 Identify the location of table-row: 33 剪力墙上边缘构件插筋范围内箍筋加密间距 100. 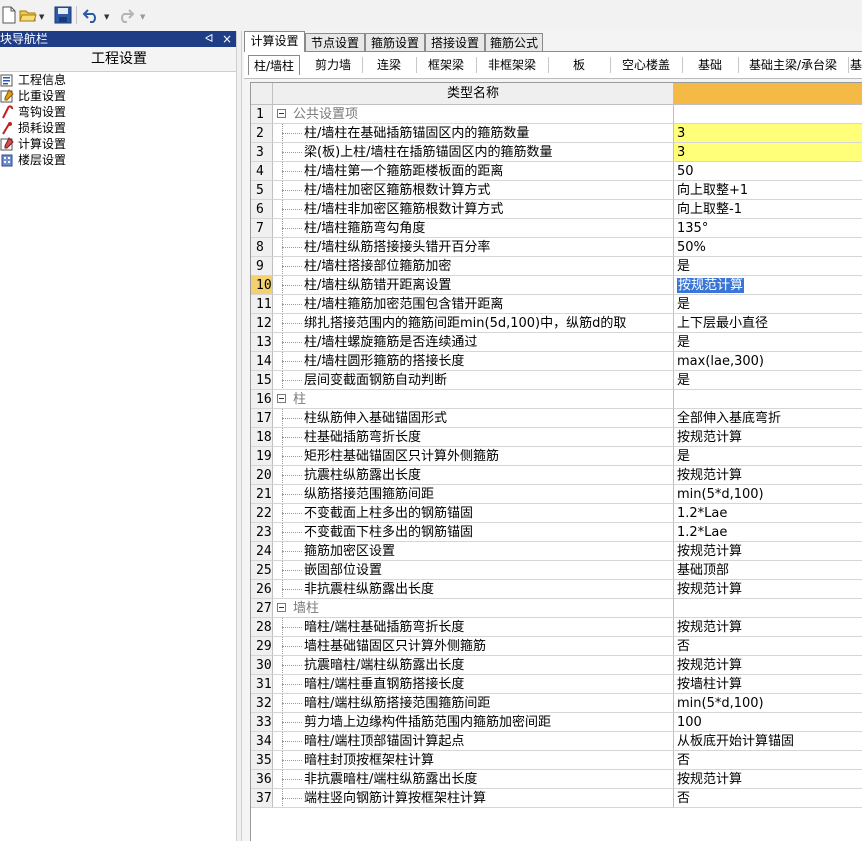
(556, 722).